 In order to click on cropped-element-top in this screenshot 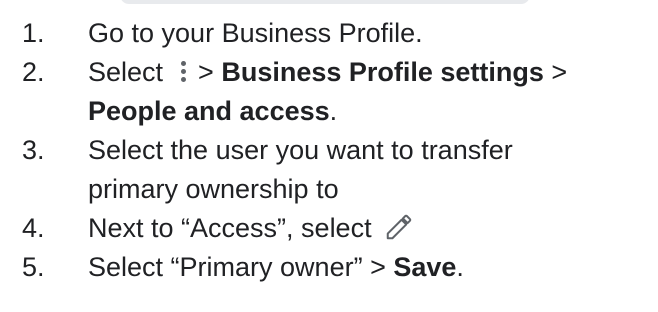, I will do `click(325, 2)`.